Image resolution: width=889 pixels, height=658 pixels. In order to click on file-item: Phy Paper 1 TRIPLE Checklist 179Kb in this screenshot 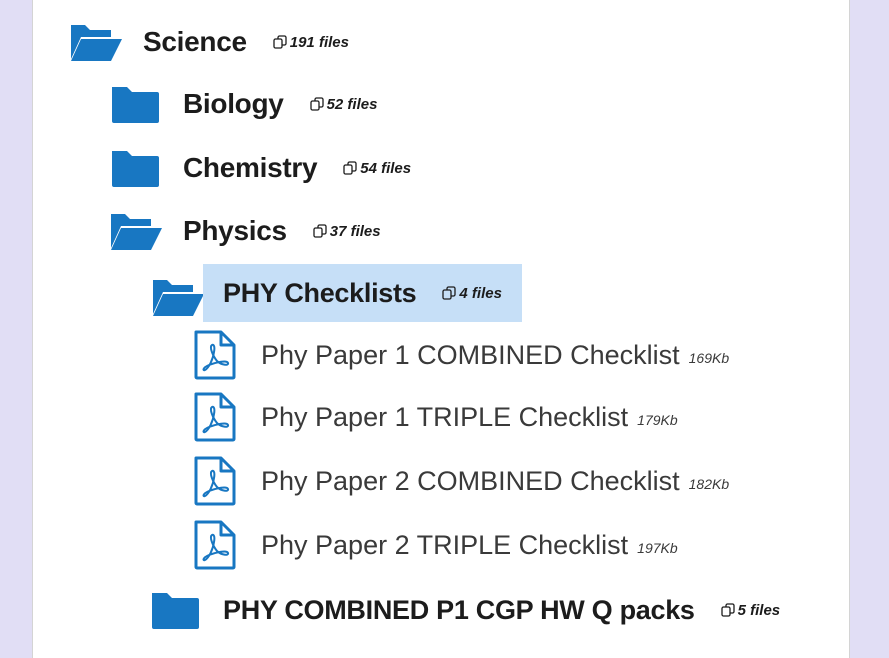, I will do `click(435, 417)`.